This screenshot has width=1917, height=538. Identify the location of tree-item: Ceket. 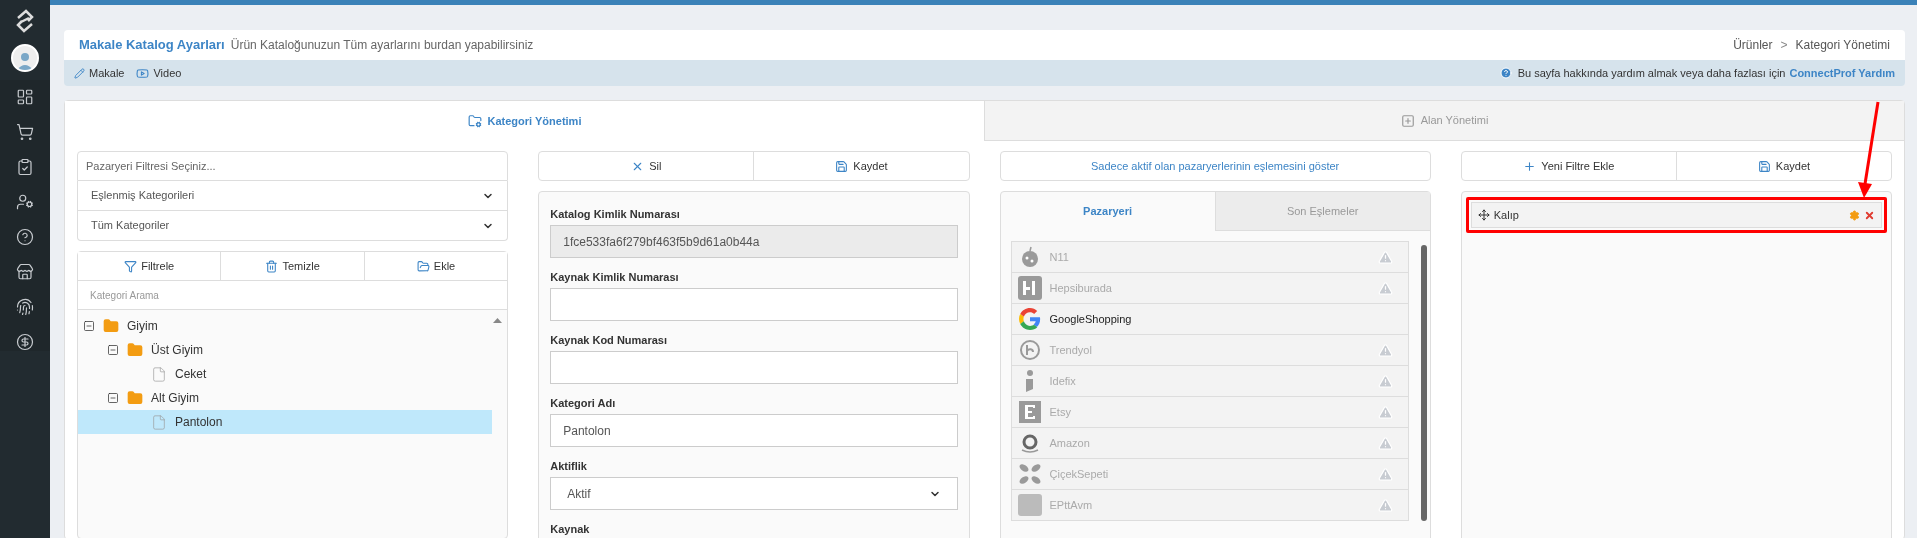
(293, 374).